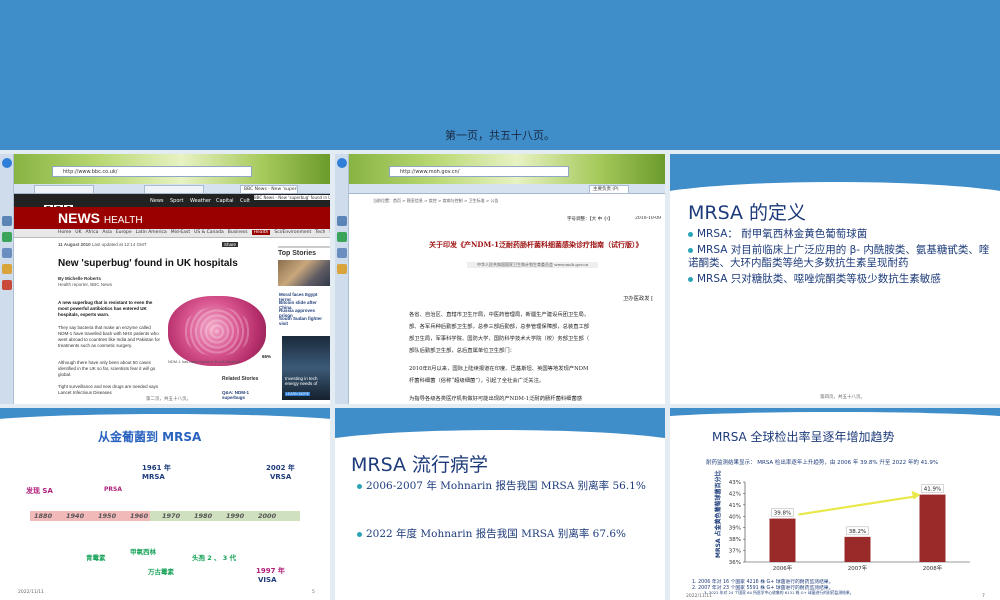 The height and width of the screenshot is (600, 1000). Describe the element at coordinates (590, 219) in the screenshot. I see `font-size-controls: 字号调整：【大 中 小】` at that location.